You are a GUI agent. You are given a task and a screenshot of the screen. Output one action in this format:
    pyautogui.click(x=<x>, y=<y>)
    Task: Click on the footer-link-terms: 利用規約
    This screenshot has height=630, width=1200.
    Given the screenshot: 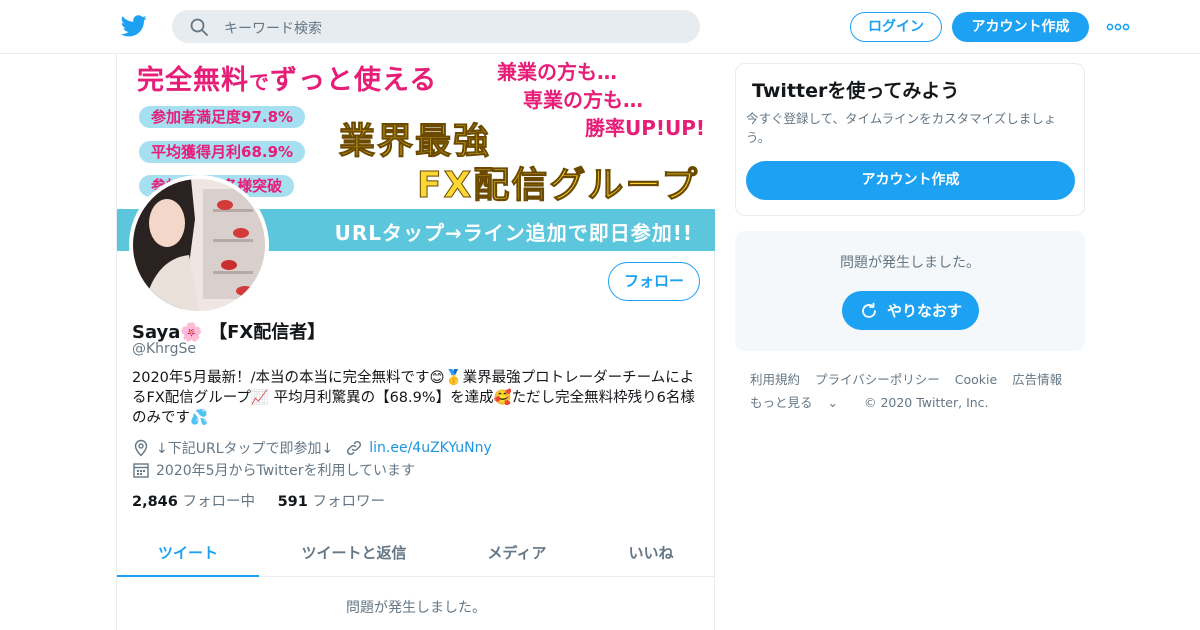 What is the action you would take?
    pyautogui.click(x=775, y=379)
    